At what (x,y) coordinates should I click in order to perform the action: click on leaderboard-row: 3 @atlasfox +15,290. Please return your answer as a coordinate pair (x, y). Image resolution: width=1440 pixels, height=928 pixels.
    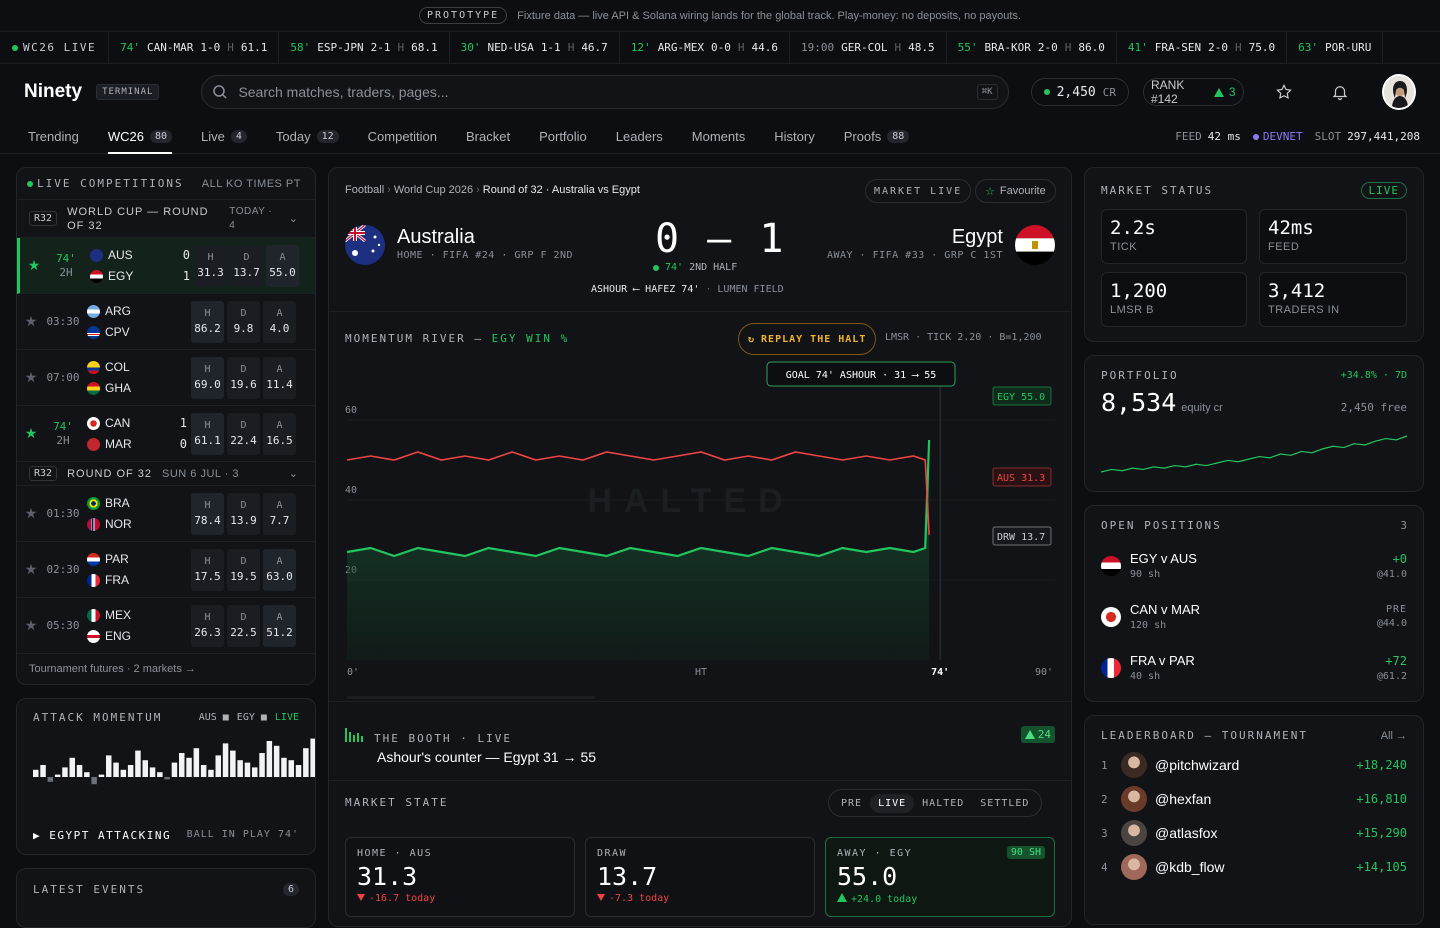
    Looking at the image, I should click on (1254, 833).